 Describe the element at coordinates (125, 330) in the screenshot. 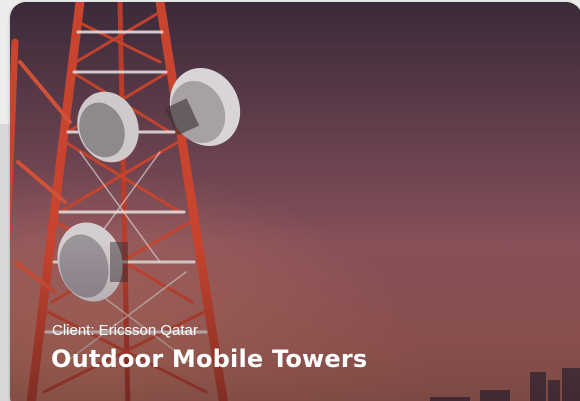

I see `client-label: Client: Ericsson Qatar` at that location.